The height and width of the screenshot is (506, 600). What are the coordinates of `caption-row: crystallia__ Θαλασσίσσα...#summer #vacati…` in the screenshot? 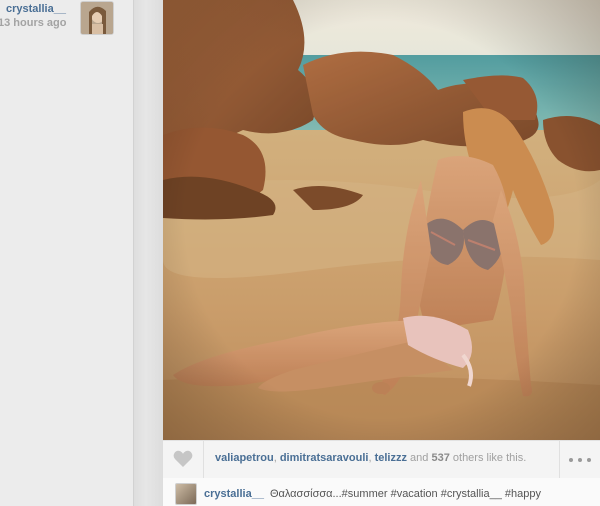 It's located at (381, 492).